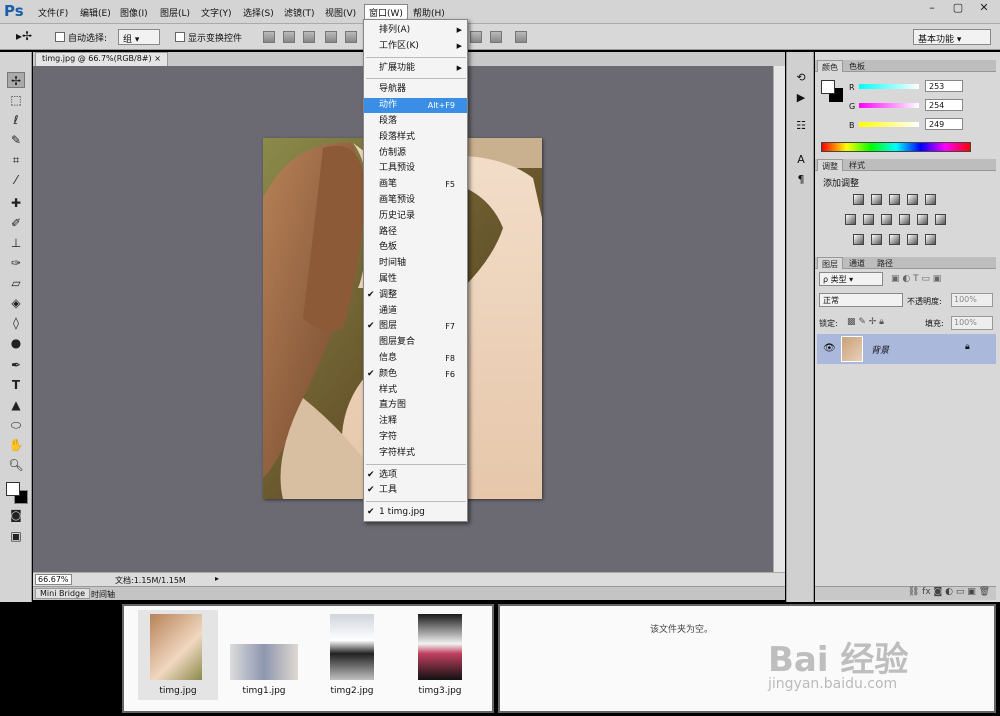  I want to click on tab-paths: 路径, so click(885, 263).